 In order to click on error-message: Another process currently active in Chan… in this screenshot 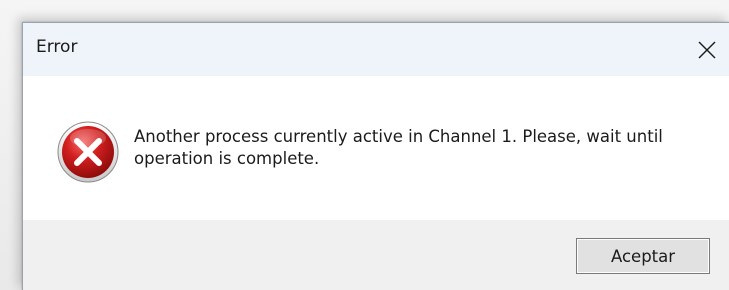, I will do `click(398, 147)`.